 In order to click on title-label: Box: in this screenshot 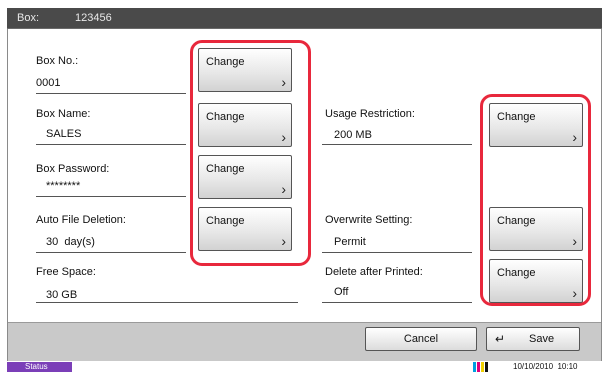, I will do `click(28, 18)`.